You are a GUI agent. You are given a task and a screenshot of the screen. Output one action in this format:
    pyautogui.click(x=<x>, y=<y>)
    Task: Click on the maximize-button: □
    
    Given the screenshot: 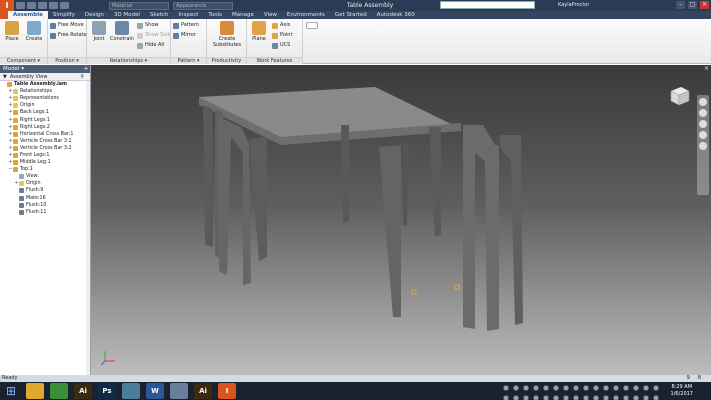 What is the action you would take?
    pyautogui.click(x=692, y=5)
    